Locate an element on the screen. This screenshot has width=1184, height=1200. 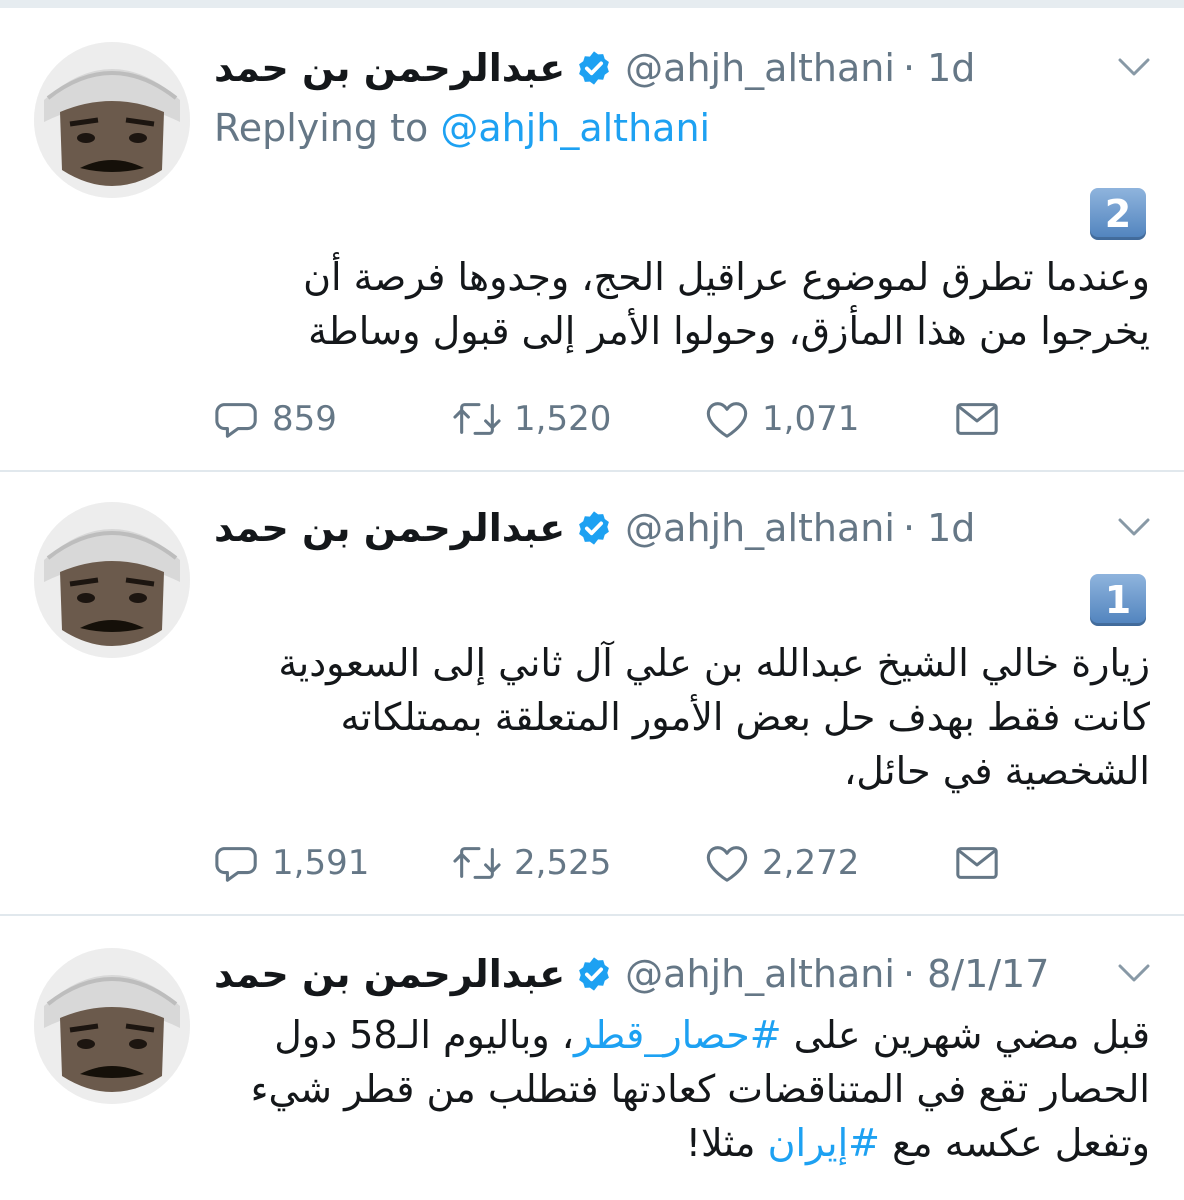
top-border is located at coordinates (592, 4).